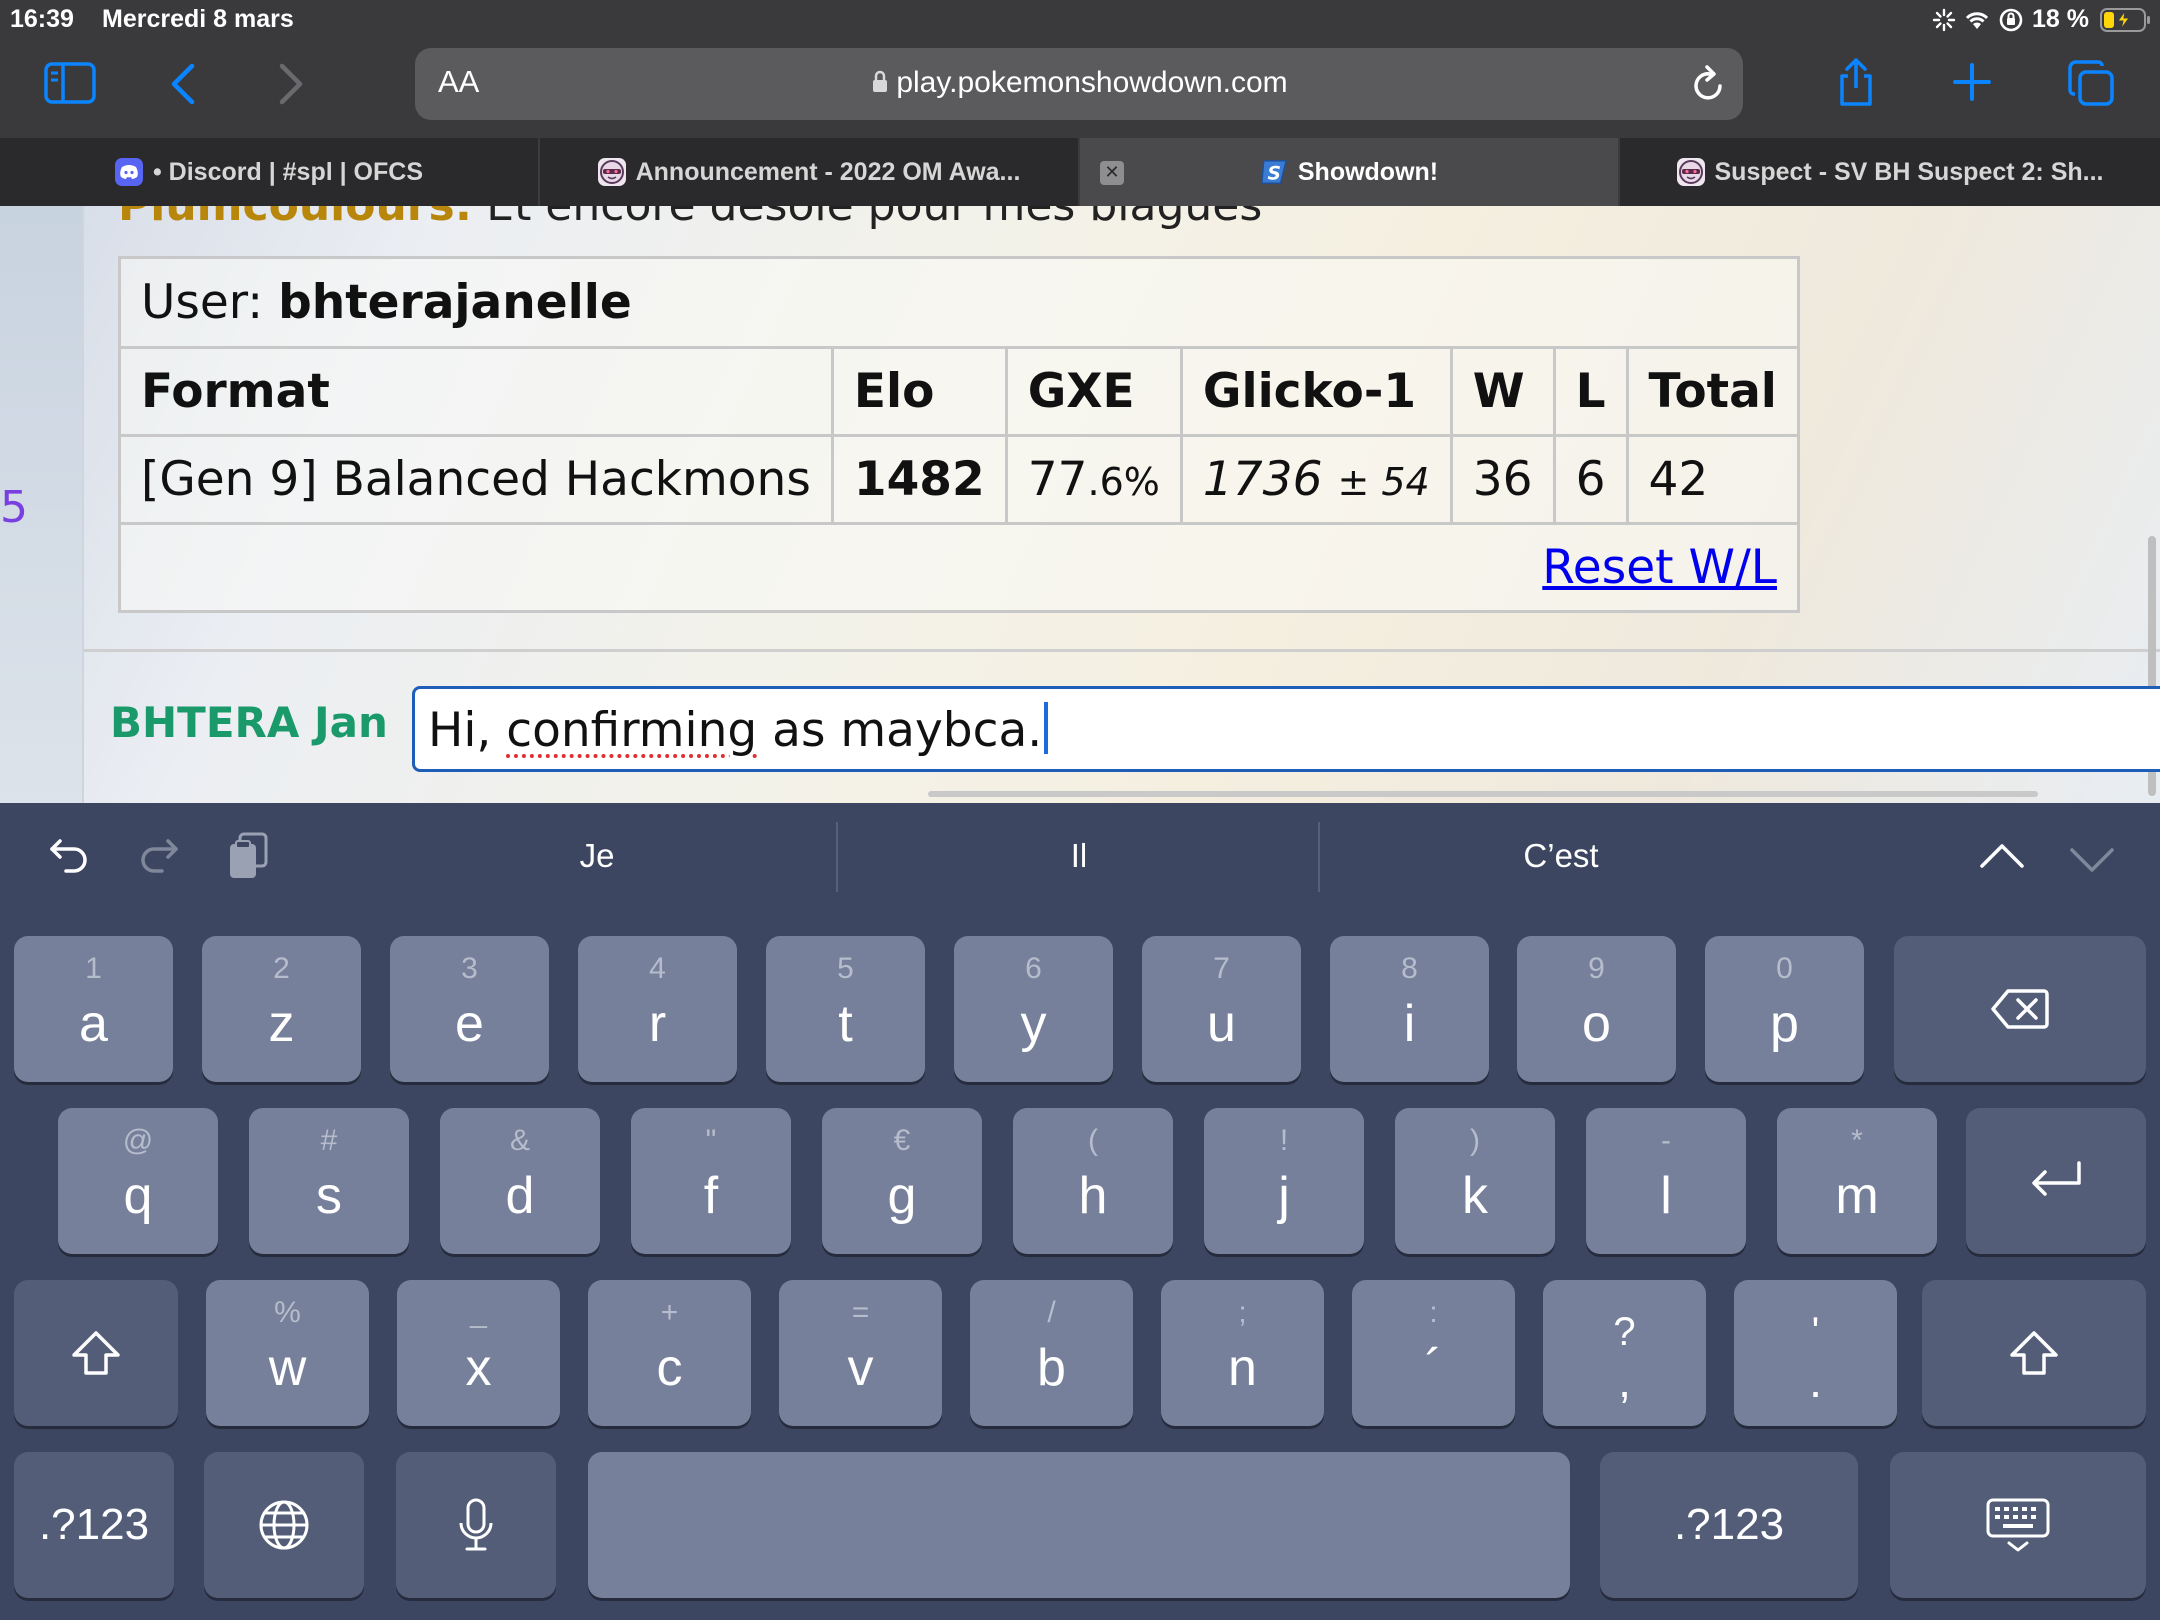 Image resolution: width=2160 pixels, height=1620 pixels. I want to click on header-gxe: GXE, so click(1093, 391).